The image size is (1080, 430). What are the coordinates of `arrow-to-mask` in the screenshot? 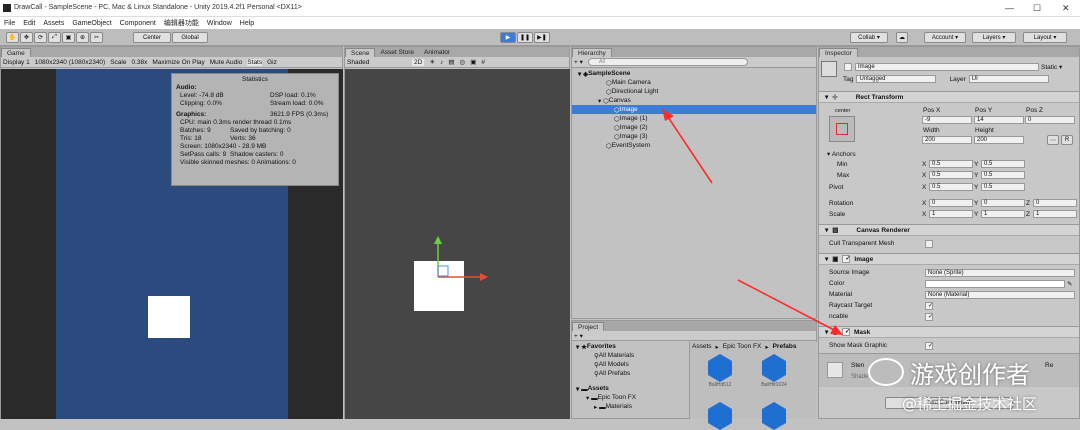 It's located at (787, 305).